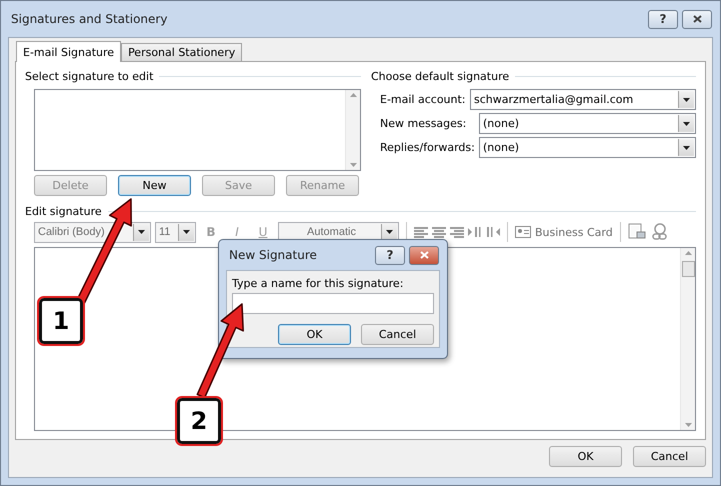 This screenshot has width=721, height=486. What do you see at coordinates (154, 185) in the screenshot?
I see `signature-button: New` at bounding box center [154, 185].